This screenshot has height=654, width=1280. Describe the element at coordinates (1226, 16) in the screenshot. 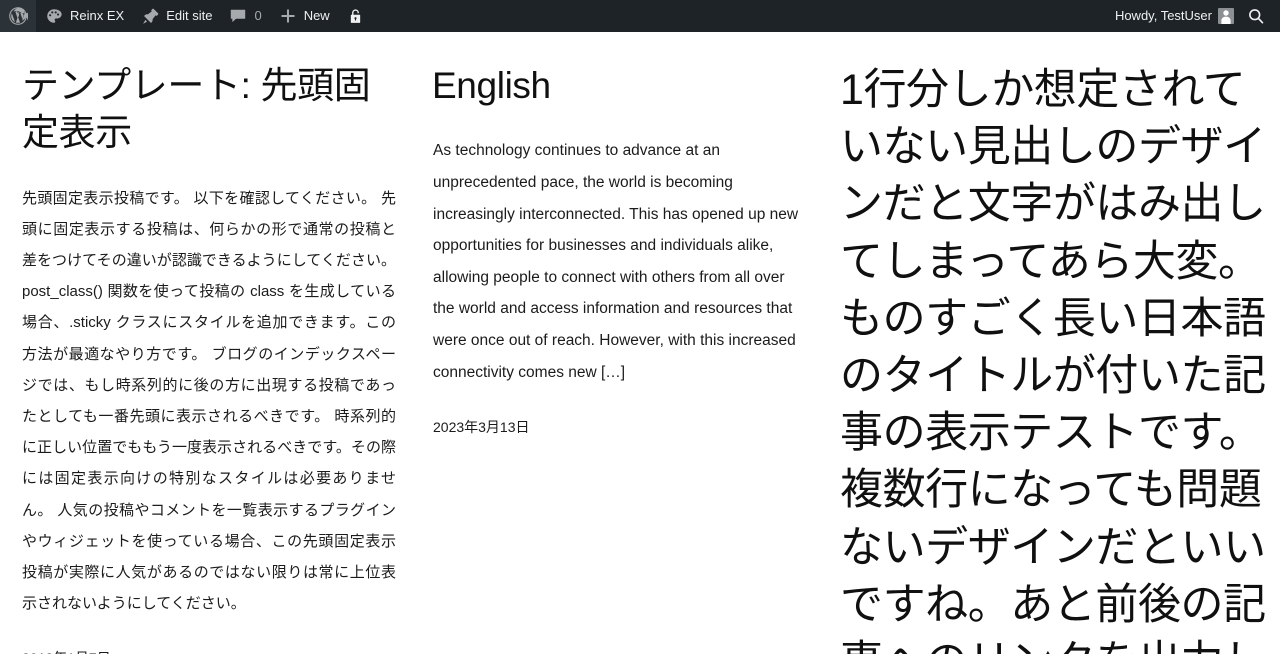

I see `avatar` at that location.